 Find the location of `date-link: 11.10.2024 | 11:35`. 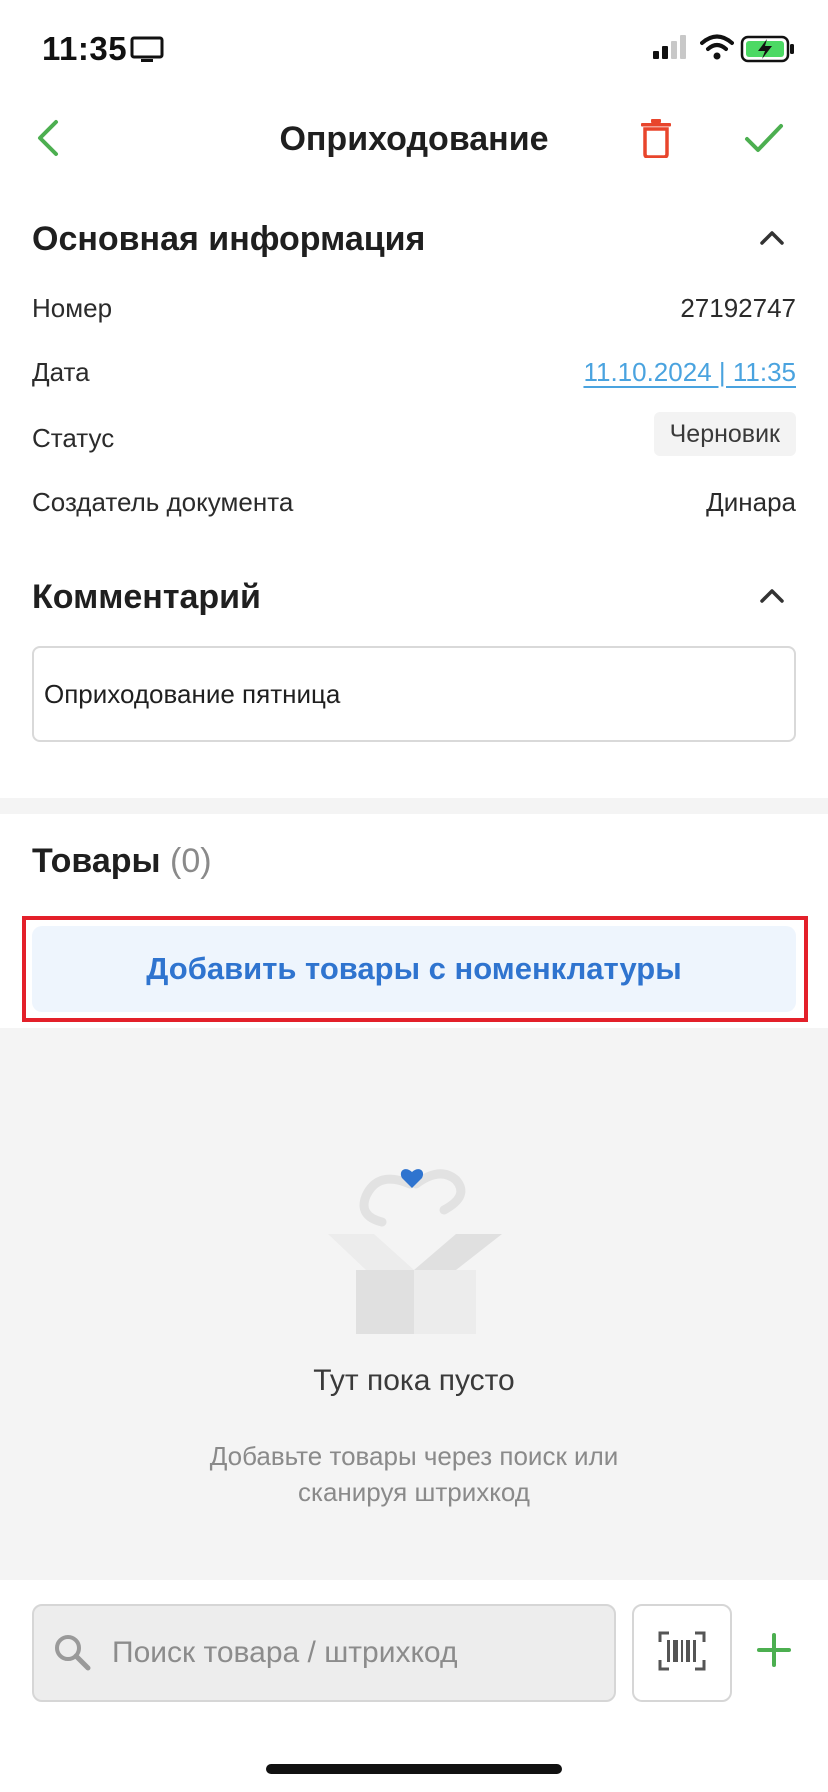

date-link: 11.10.2024 | 11:35 is located at coordinates (689, 372).